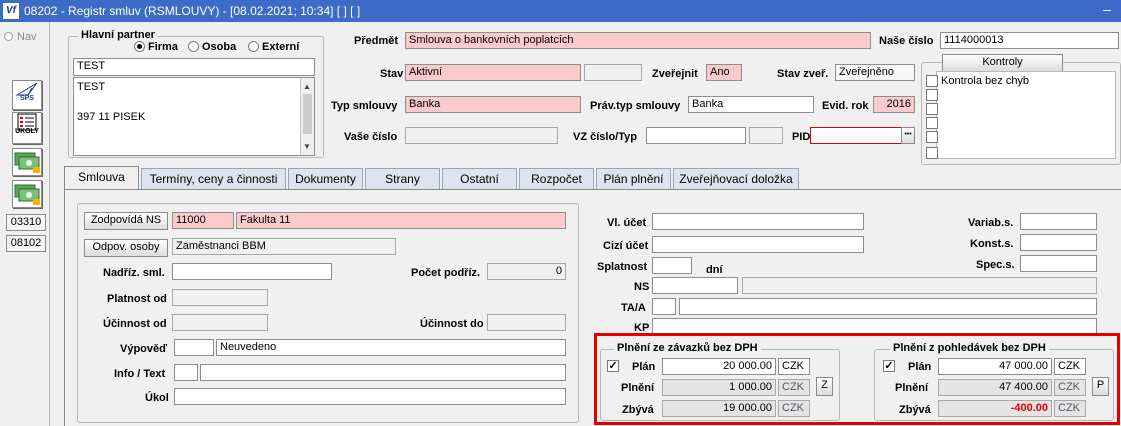 This screenshot has width=1121, height=426. Describe the element at coordinates (370, 396) in the screenshot. I see `ukol-field` at that location.